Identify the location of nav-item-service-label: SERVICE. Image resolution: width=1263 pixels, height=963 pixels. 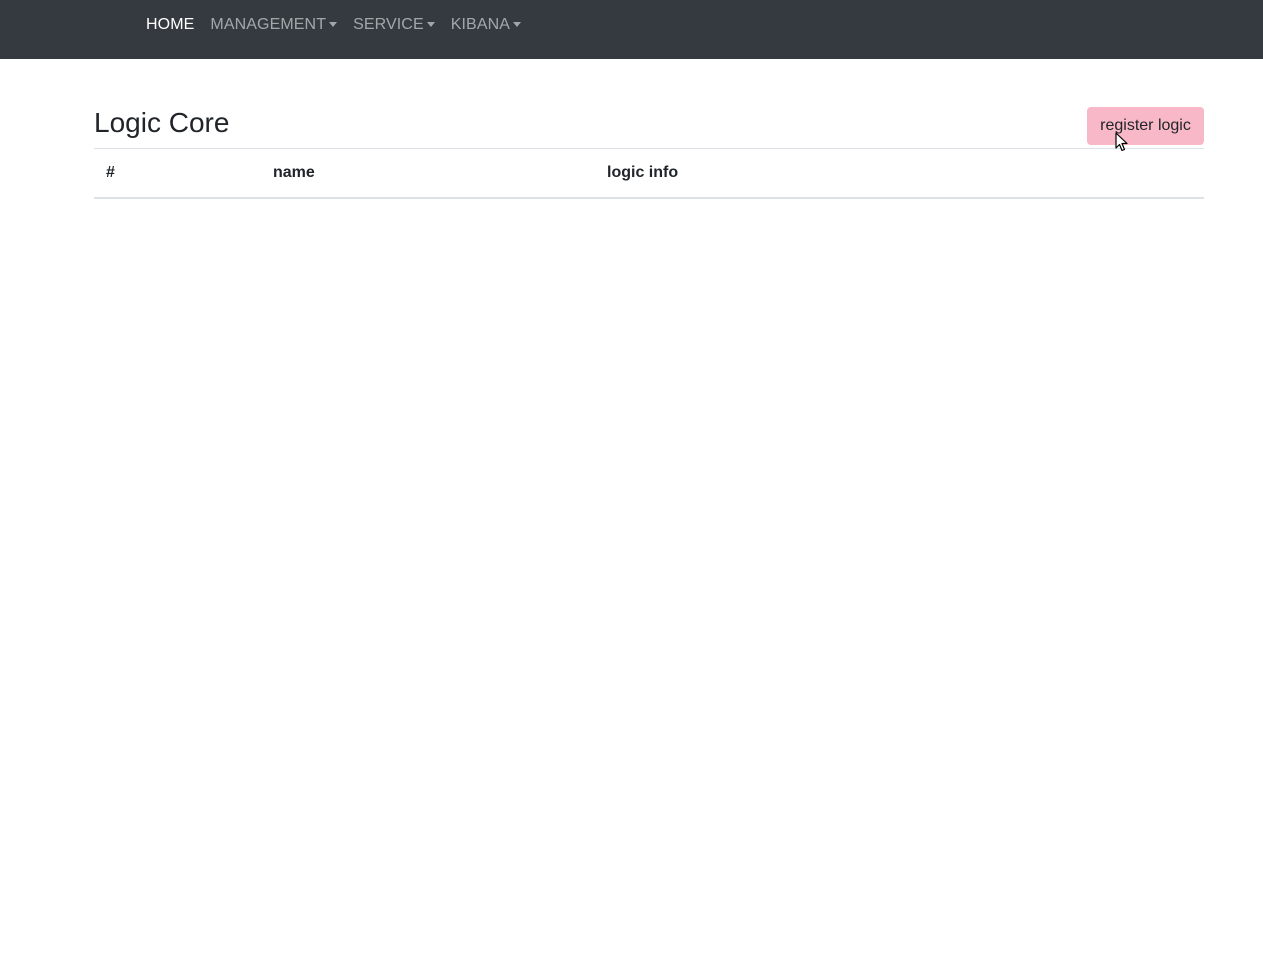
(388, 24).